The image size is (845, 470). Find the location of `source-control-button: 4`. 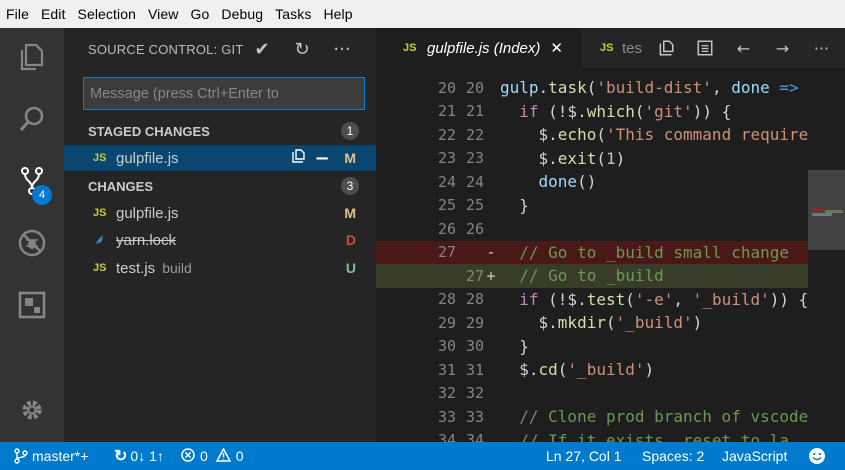

source-control-button: 4 is located at coordinates (32, 181).